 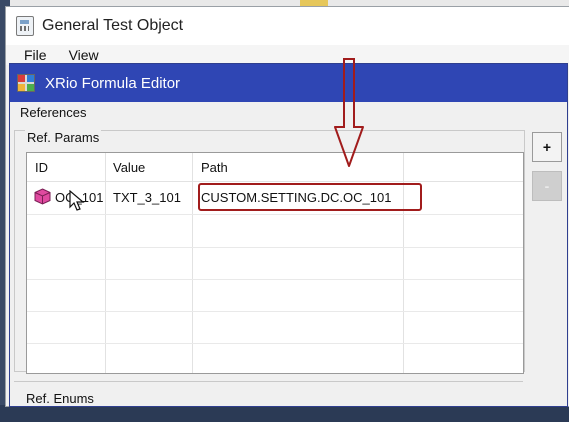 What do you see at coordinates (42, 196) in the screenshot?
I see `cube-icon` at bounding box center [42, 196].